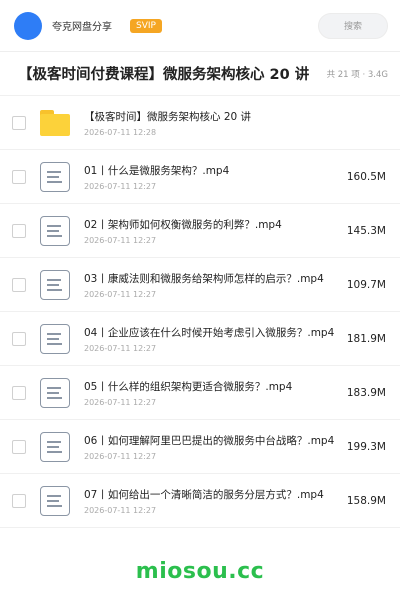  I want to click on svip-badge: SVIP, so click(146, 25).